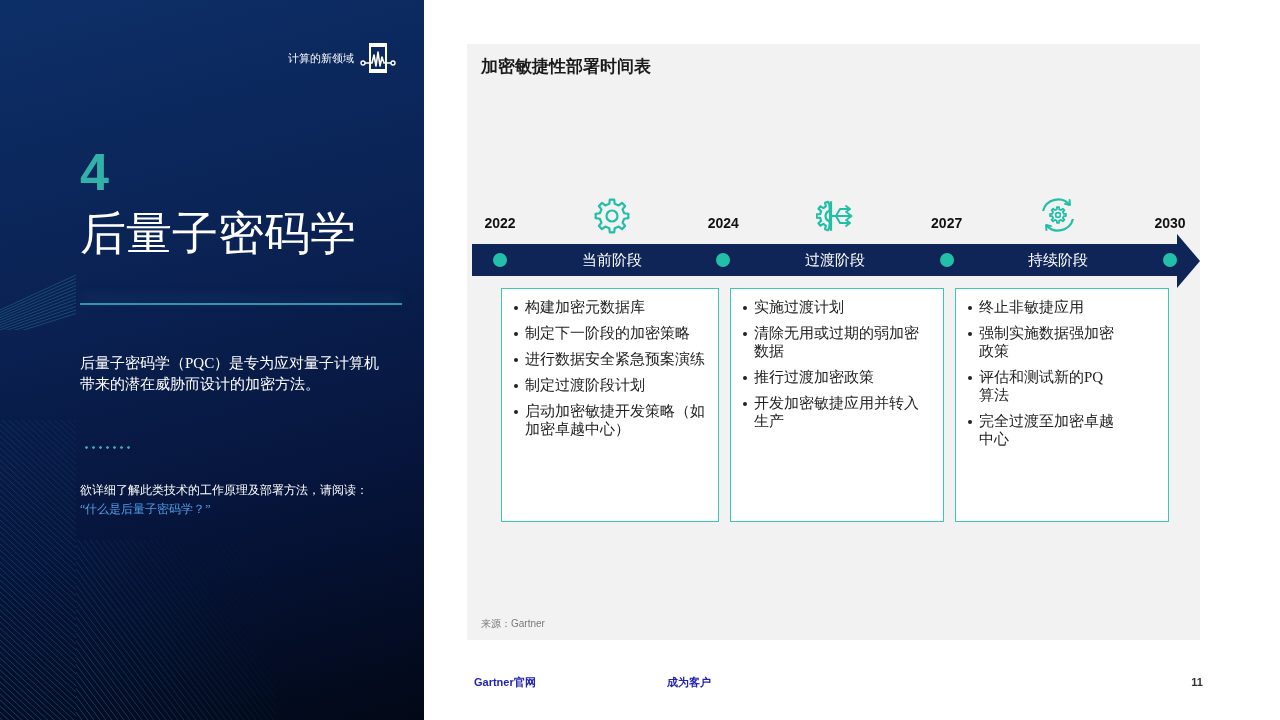 The image size is (1280, 720). What do you see at coordinates (224, 490) in the screenshot?
I see `read-more-text: 欲详细了解此类技术的工作原理及部署方法，请阅读：` at bounding box center [224, 490].